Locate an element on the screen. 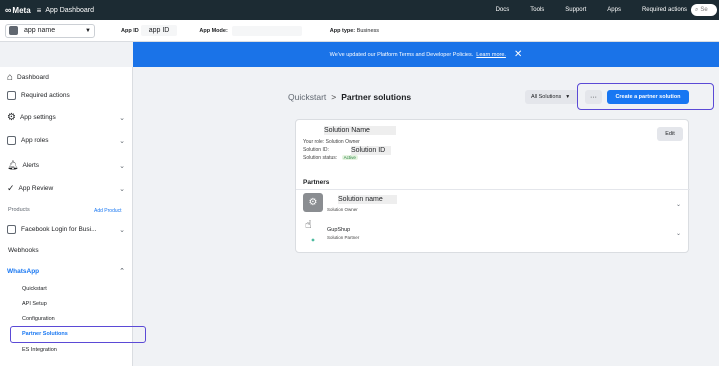 This screenshot has height=366, width=719. your-role: Your role: Solution Owner is located at coordinates (331, 142).